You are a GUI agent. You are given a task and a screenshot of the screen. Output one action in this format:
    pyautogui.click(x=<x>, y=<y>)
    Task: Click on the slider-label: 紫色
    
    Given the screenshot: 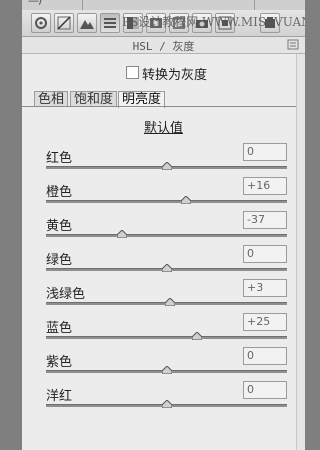 What is the action you would take?
    pyautogui.click(x=59, y=362)
    